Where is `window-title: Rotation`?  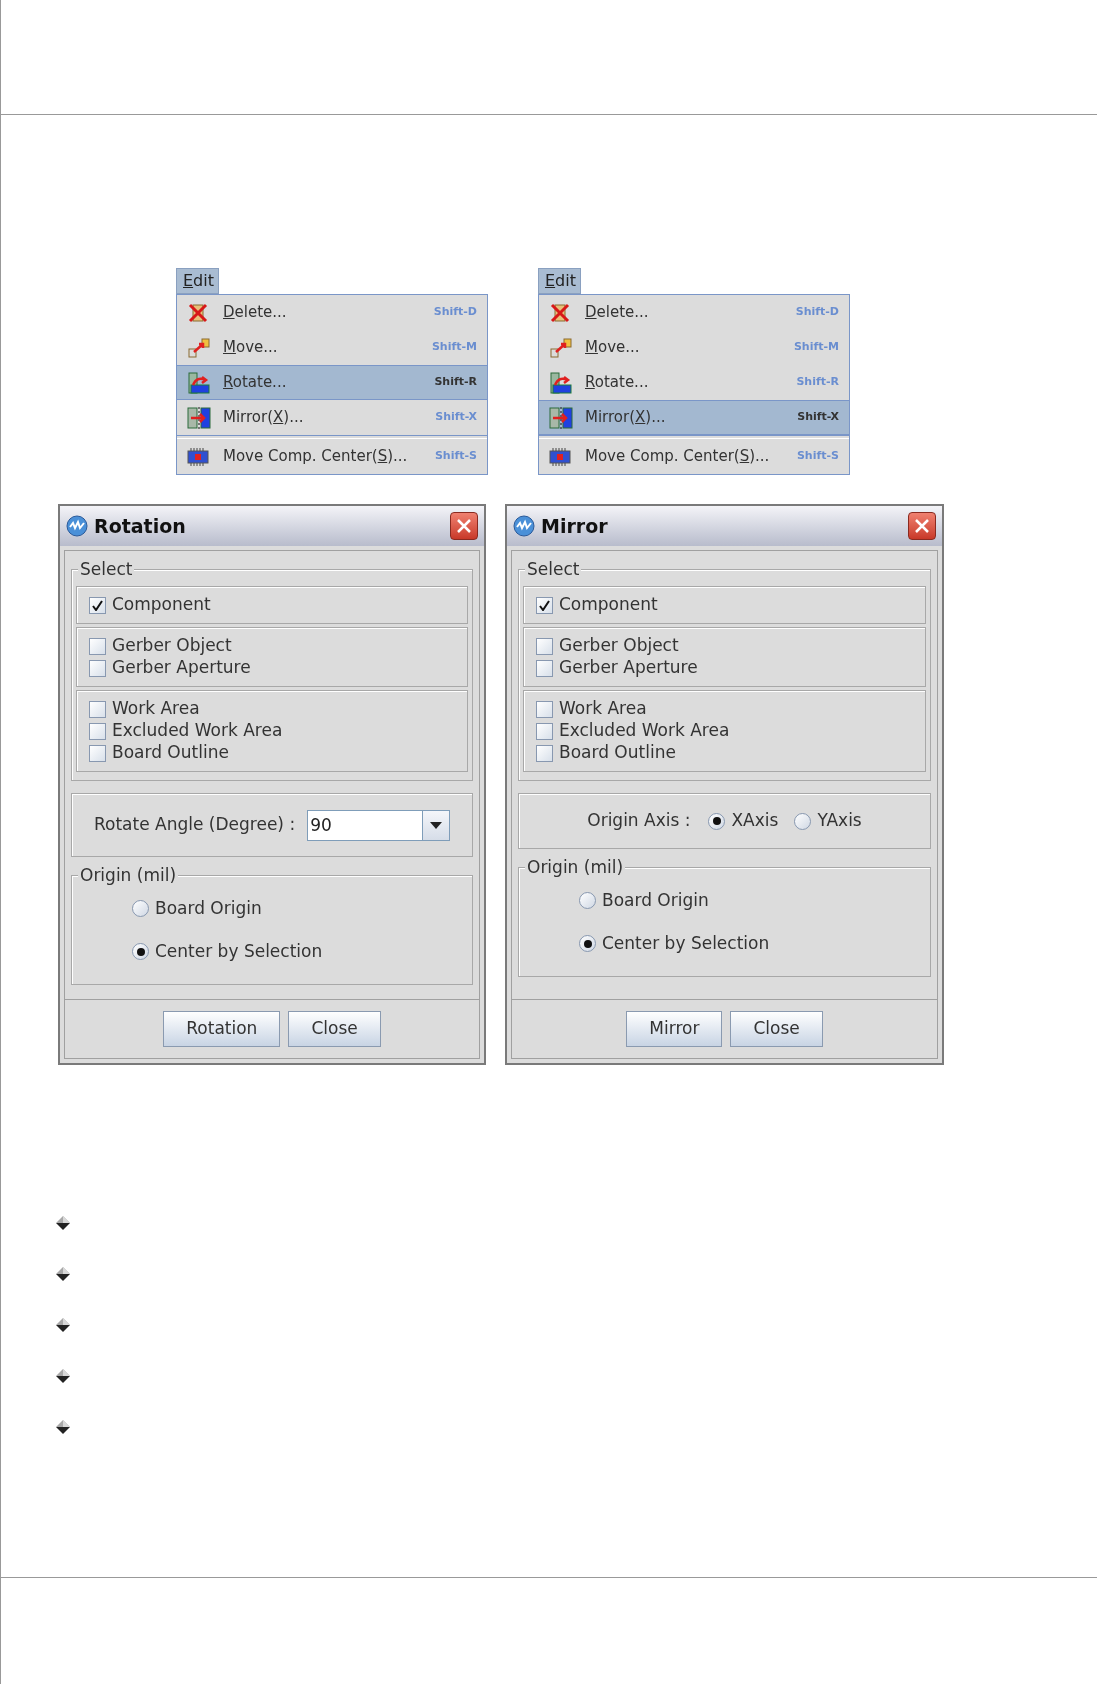
window-title: Rotation is located at coordinates (140, 526).